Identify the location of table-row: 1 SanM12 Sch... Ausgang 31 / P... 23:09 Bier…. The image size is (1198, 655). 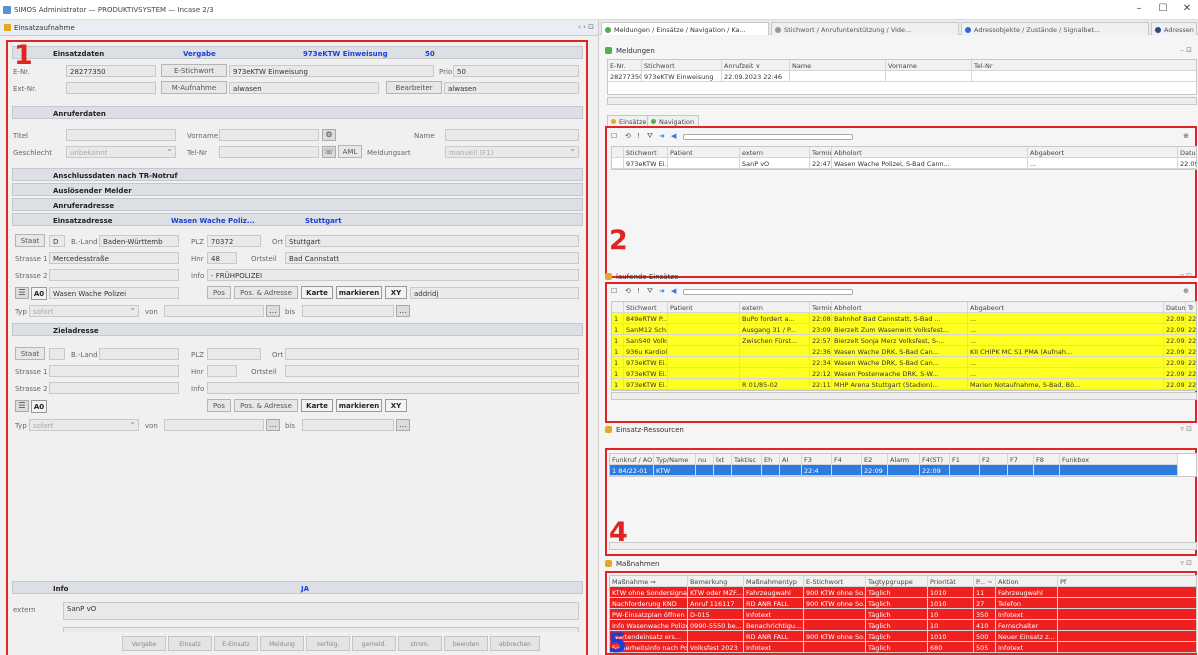
(904, 329).